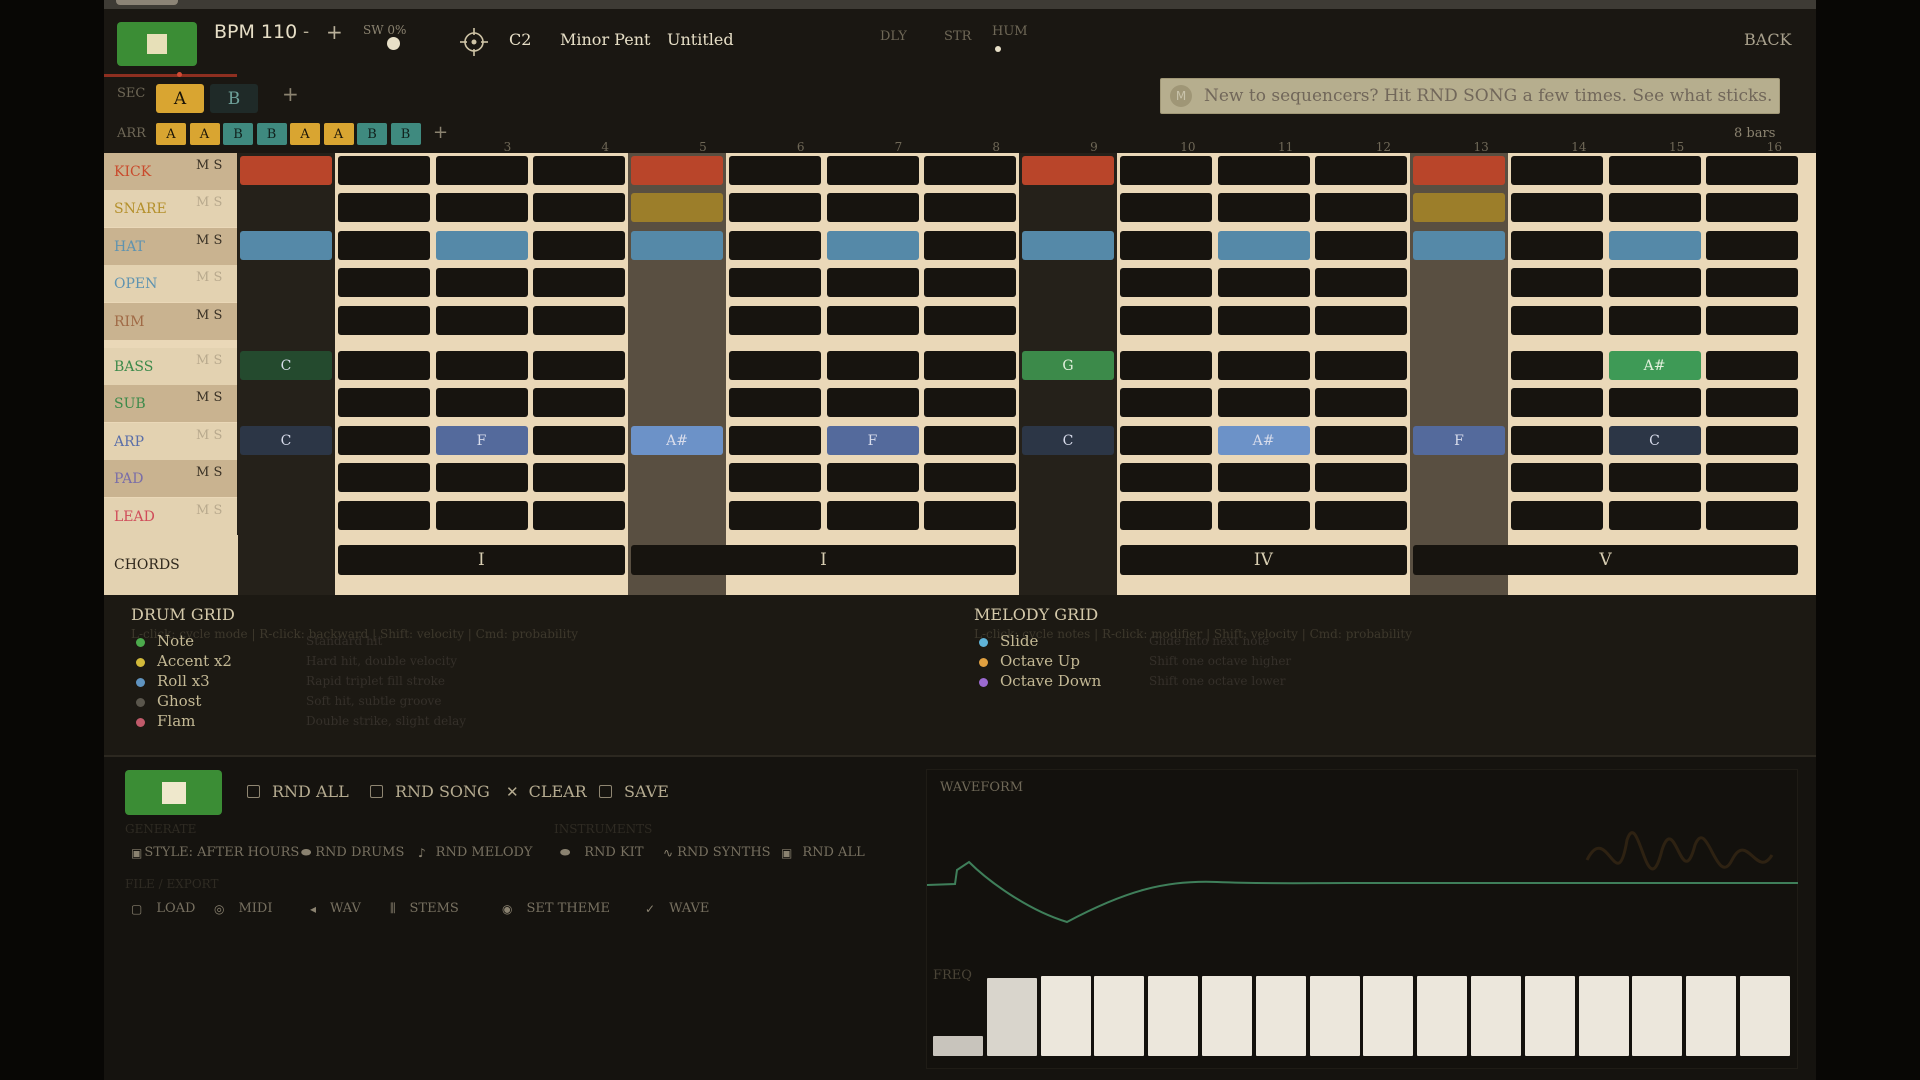  I want to click on step-cell: G, so click(1068, 365).